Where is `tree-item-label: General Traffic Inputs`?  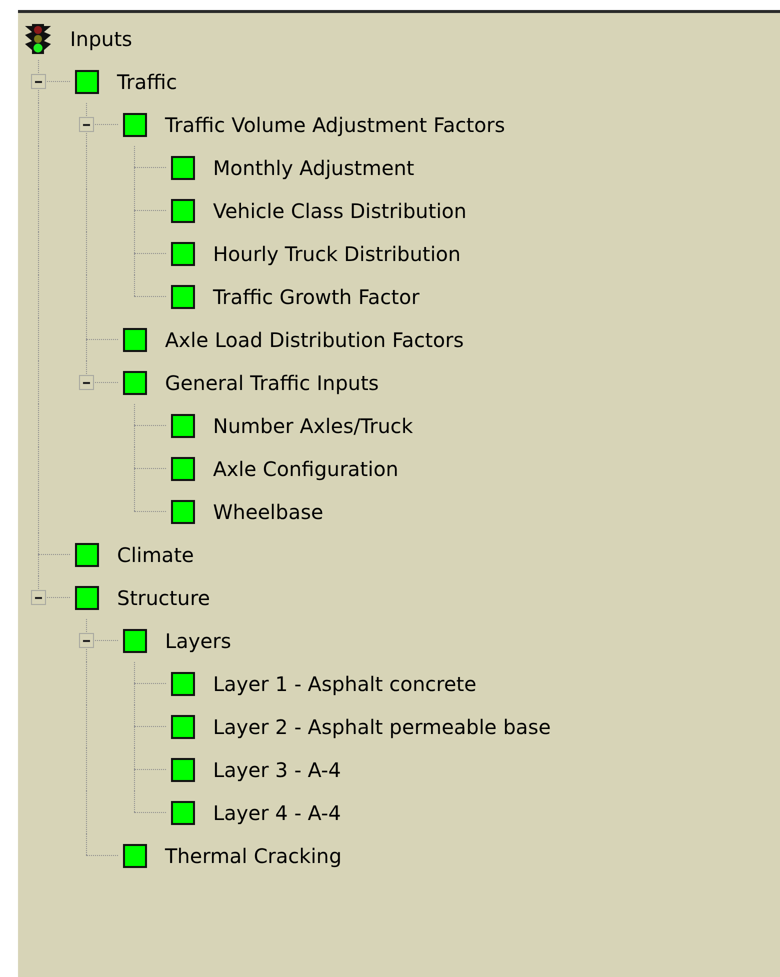
tree-item-label: General Traffic Inputs is located at coordinates (272, 382).